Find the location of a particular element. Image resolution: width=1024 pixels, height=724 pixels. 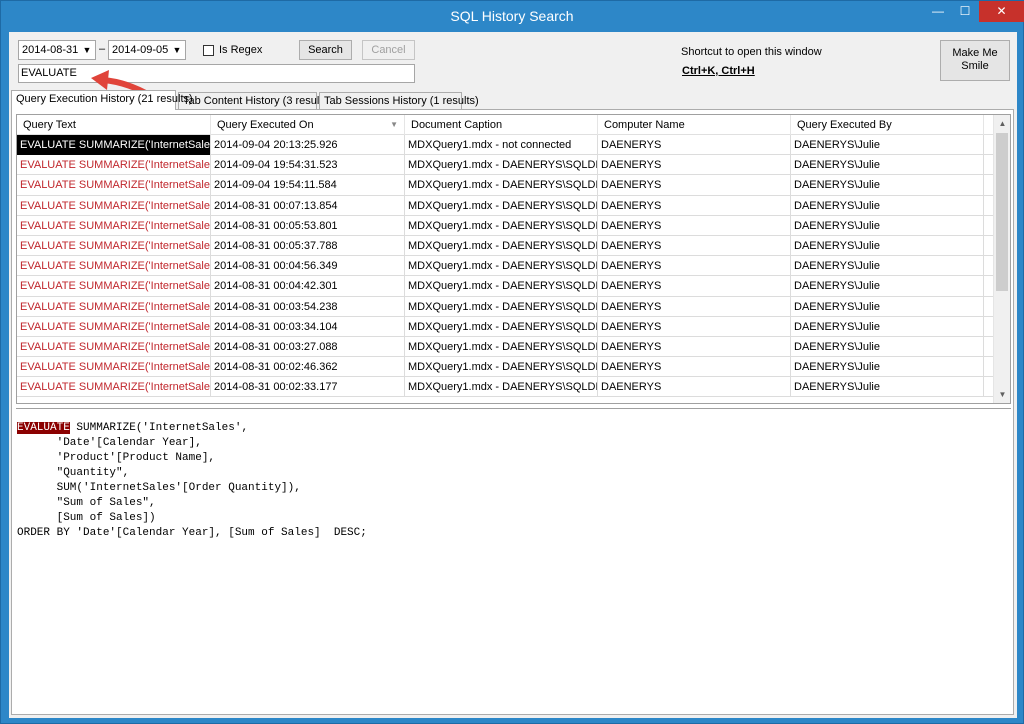

cell-executed-on: 2014-08-31 00:05:37.788 is located at coordinates (308, 245).